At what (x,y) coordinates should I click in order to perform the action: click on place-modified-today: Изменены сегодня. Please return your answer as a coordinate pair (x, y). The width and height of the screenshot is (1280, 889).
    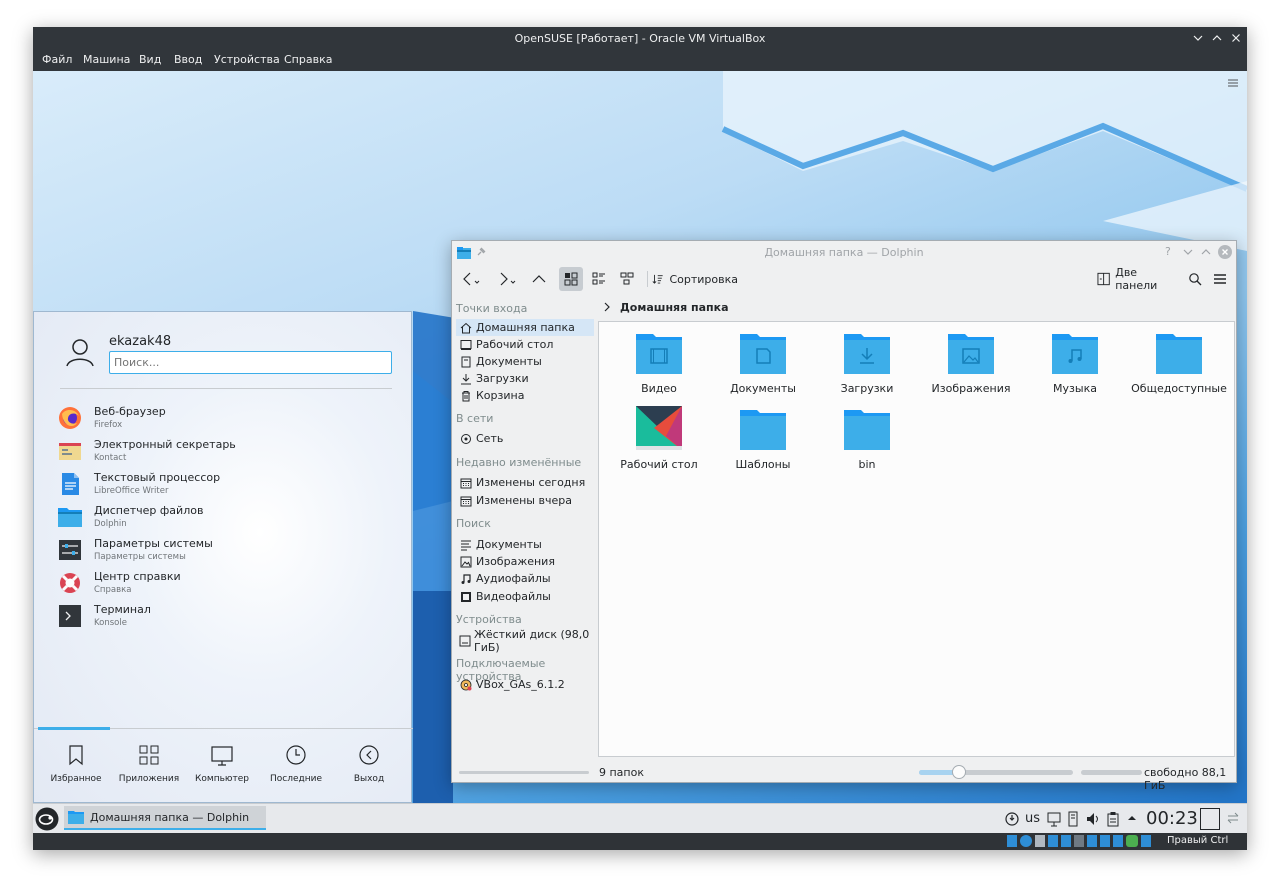
    Looking at the image, I should click on (525, 482).